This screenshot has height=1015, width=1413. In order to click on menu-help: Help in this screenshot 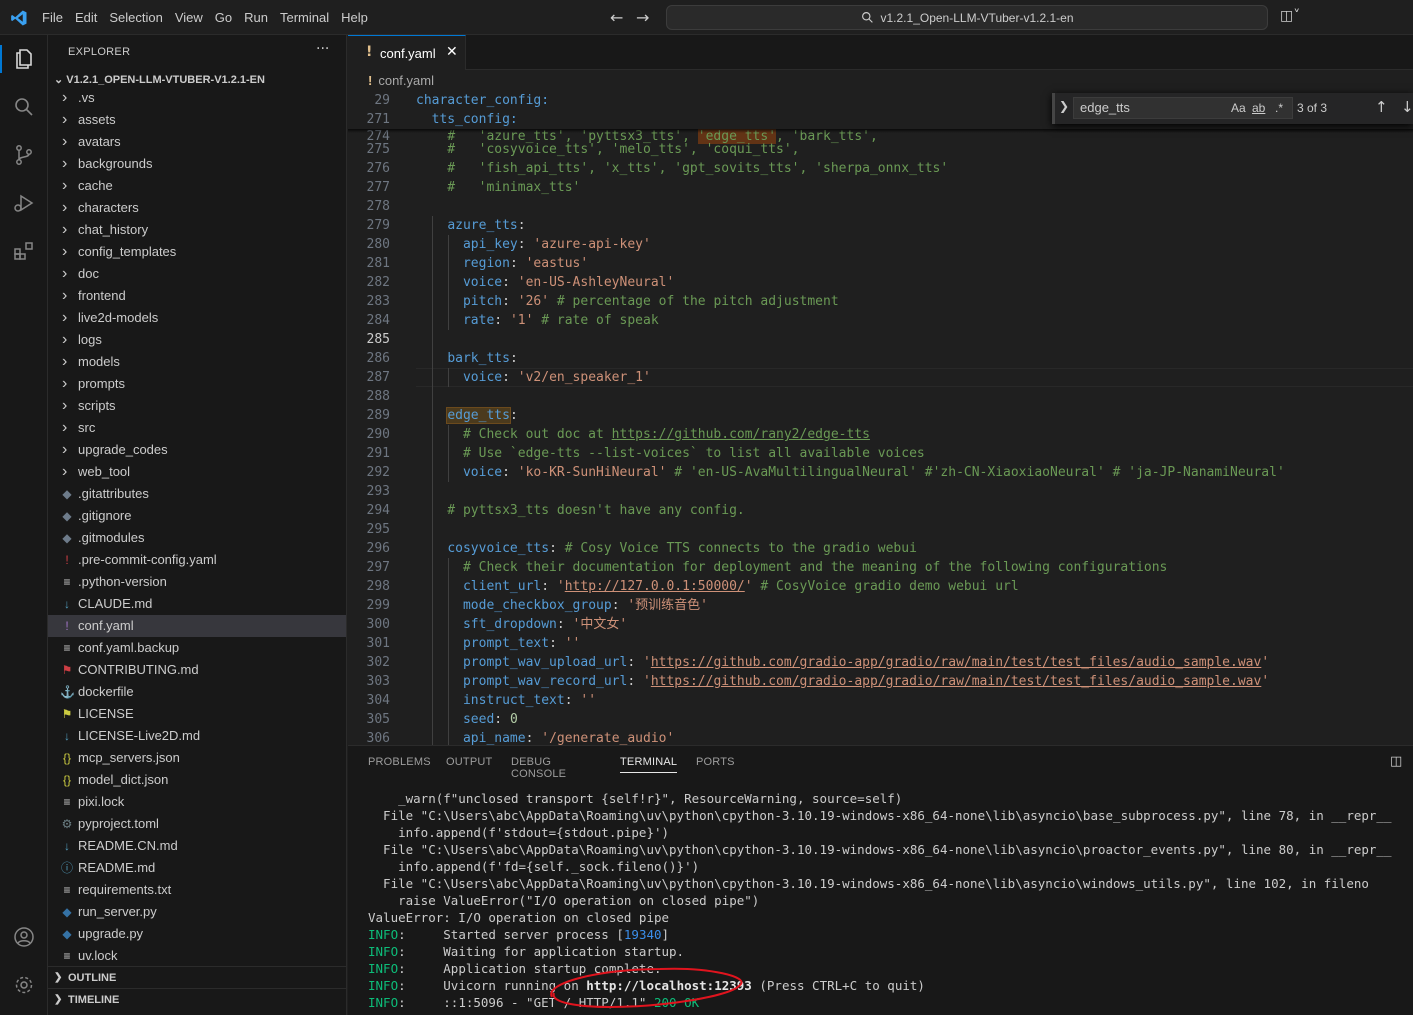, I will do `click(354, 18)`.